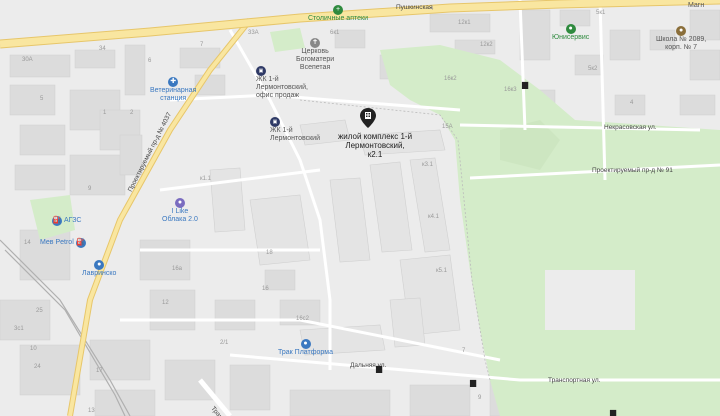  I want to click on poi-label: Лермонтовский, so click(295, 138).